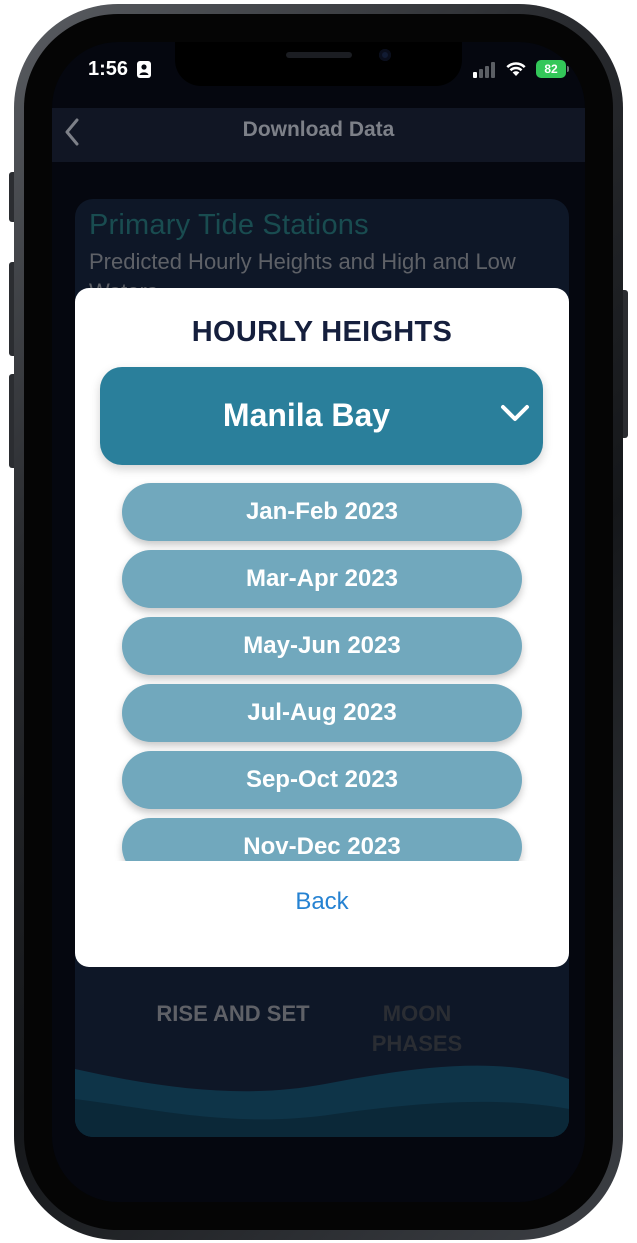  What do you see at coordinates (319, 55) in the screenshot?
I see `earpiece-speaker` at bounding box center [319, 55].